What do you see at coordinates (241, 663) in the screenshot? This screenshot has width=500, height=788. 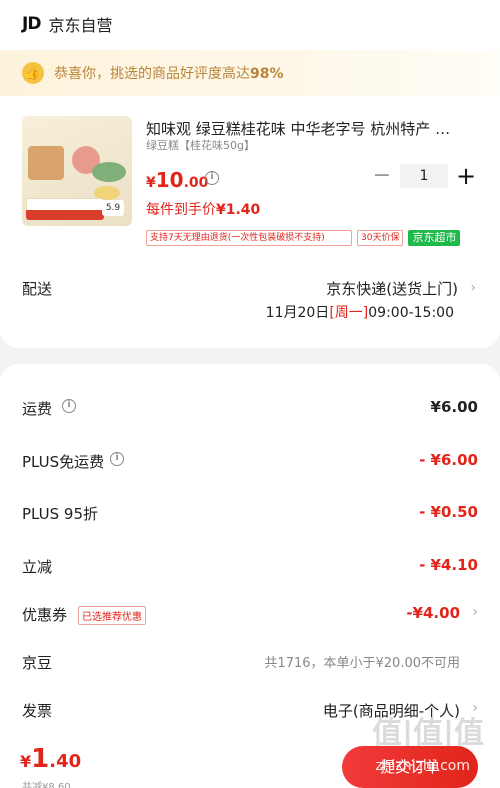 I see `fee-row-jd-beans: 京豆 共1716，本单小于¥20.00不可用` at bounding box center [241, 663].